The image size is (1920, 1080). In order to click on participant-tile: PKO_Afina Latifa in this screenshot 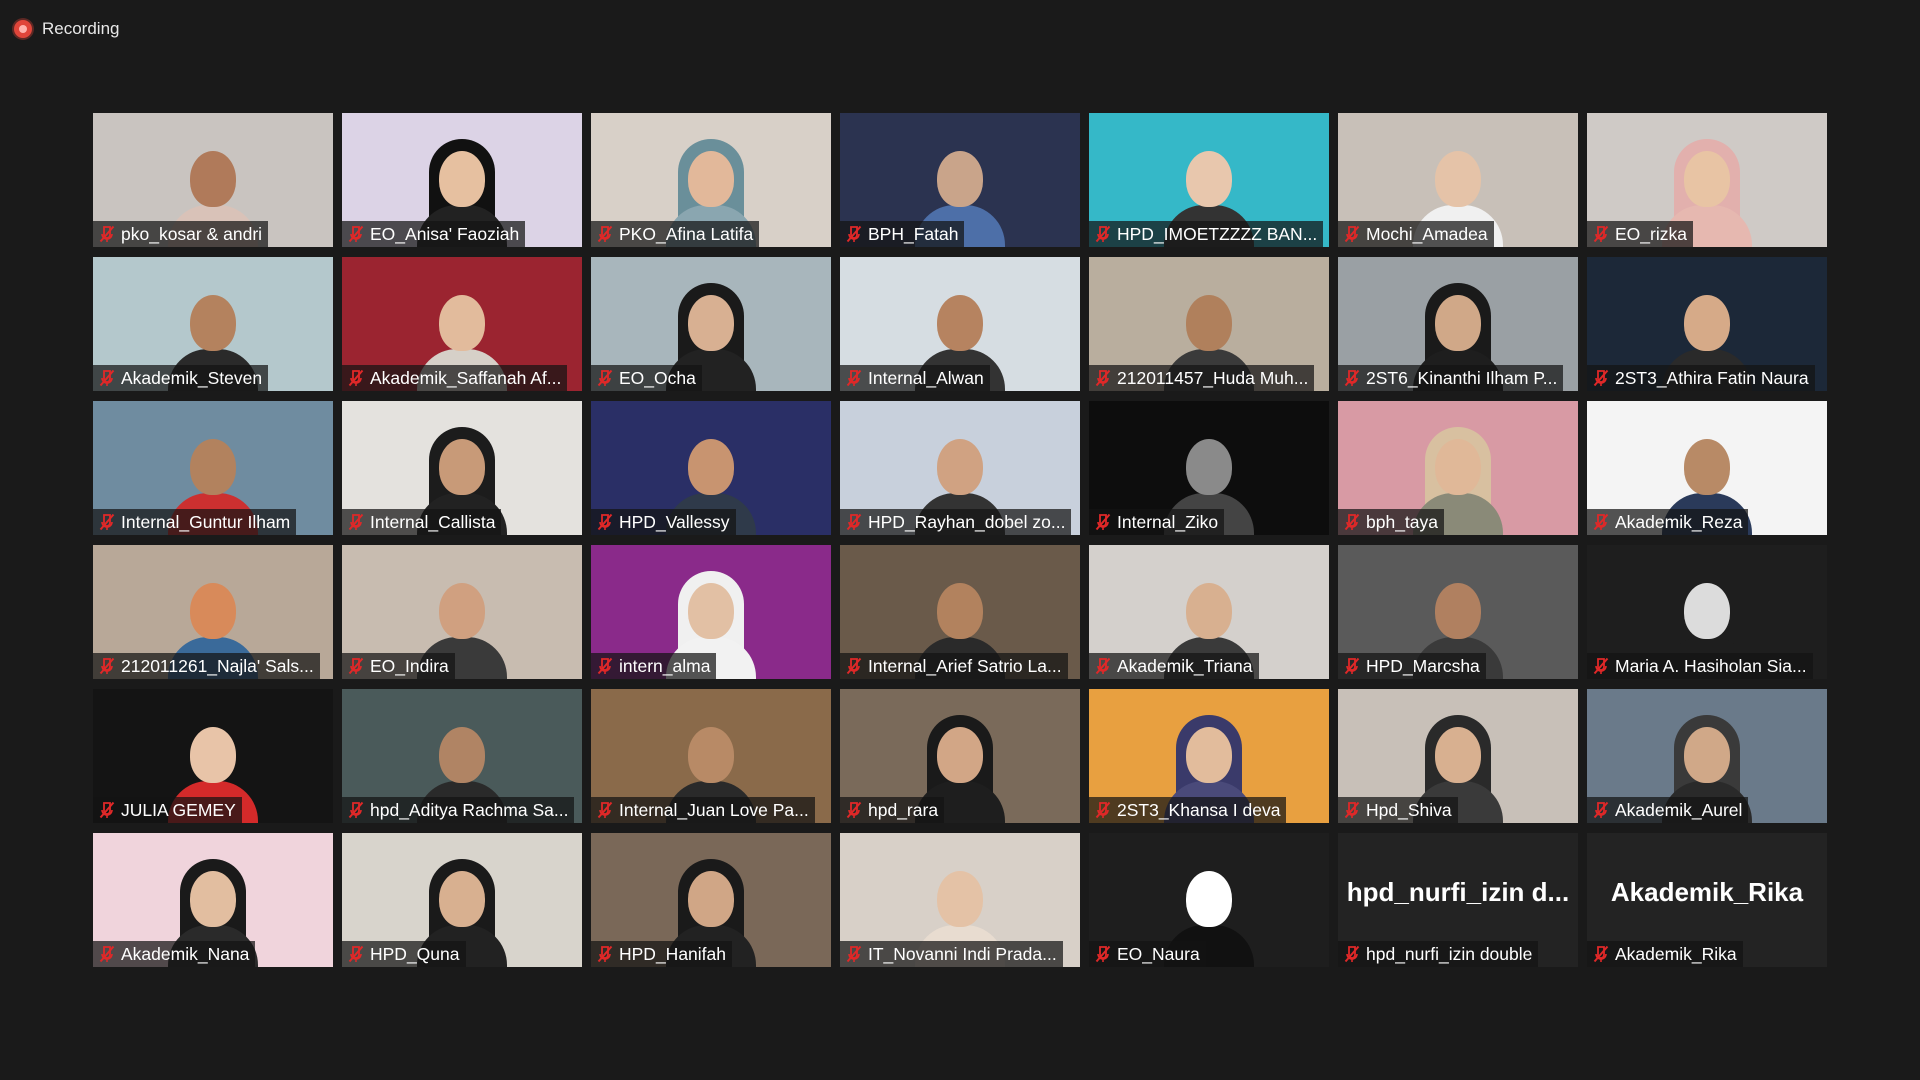, I will do `click(711, 180)`.